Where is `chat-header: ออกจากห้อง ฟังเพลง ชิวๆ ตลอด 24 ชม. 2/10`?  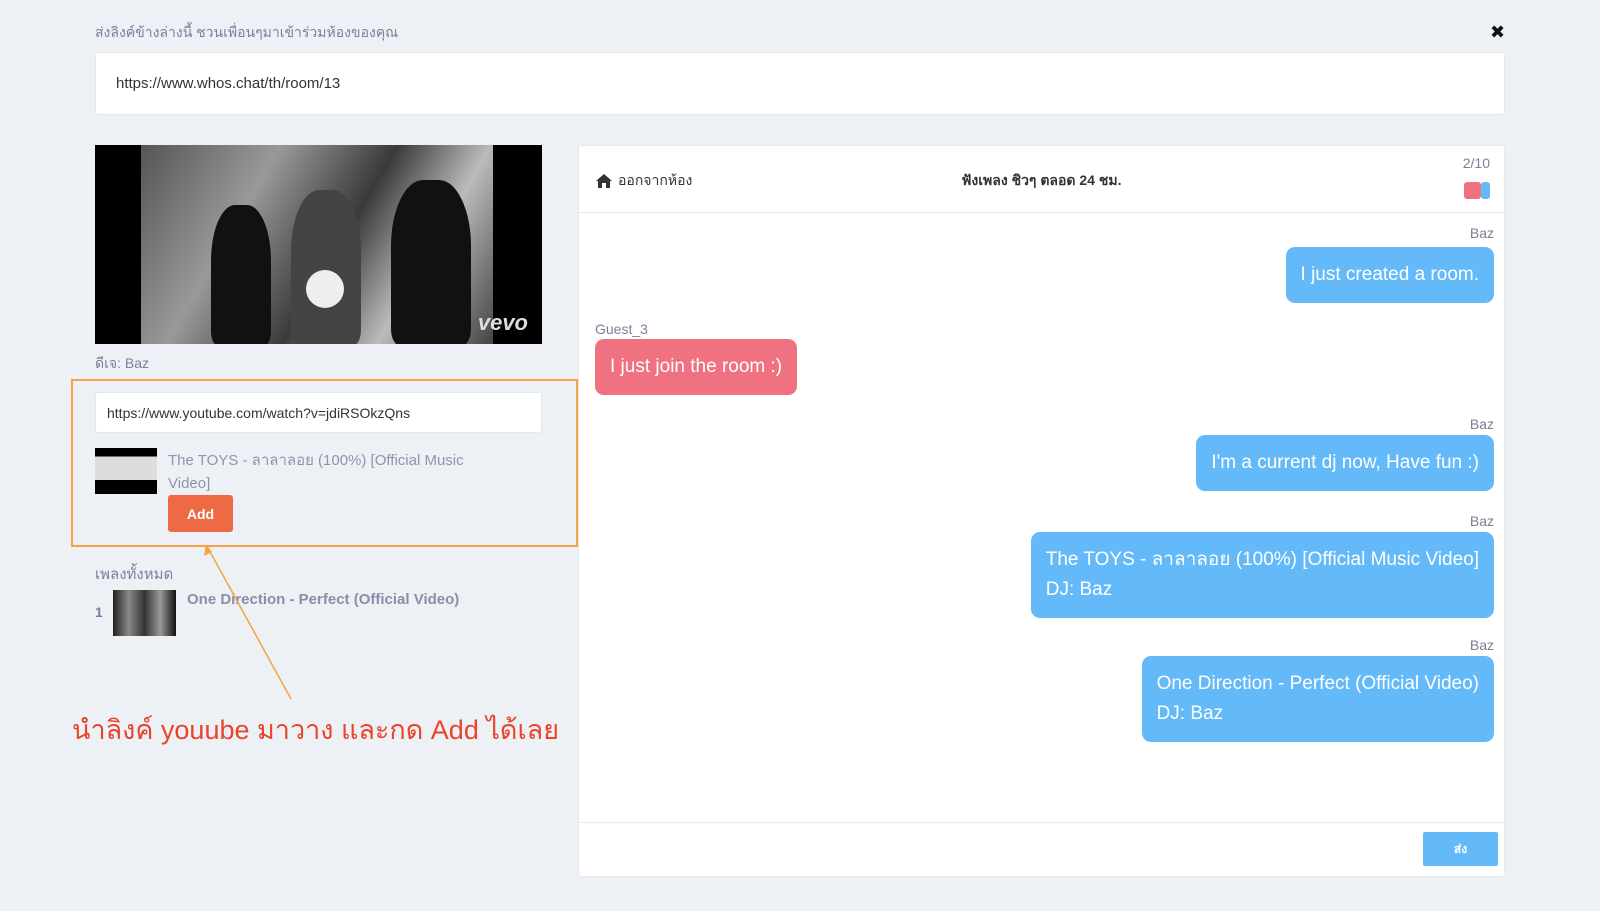
chat-header: ออกจากห้อง ฟังเพลง ชิวๆ ตลอด 24 ชม. 2/10 is located at coordinates (1041, 179).